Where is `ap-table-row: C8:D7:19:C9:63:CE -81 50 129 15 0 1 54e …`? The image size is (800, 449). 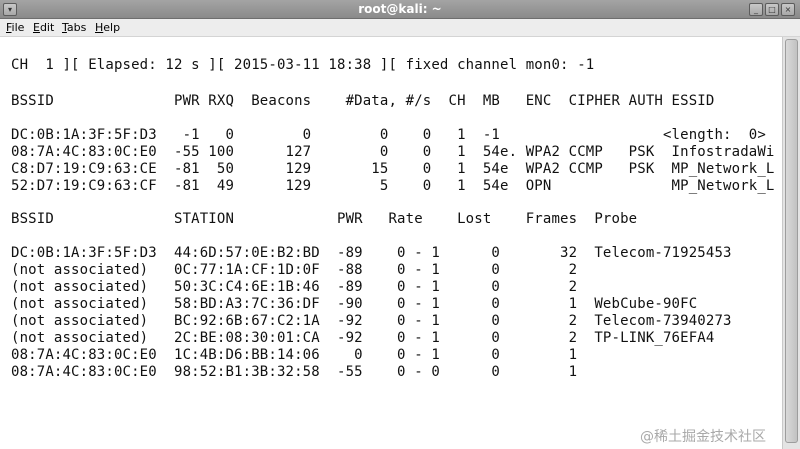
ap-table-row: C8:D7:19:C9:63:CE -81 50 129 15 0 1 54e … is located at coordinates (393, 169).